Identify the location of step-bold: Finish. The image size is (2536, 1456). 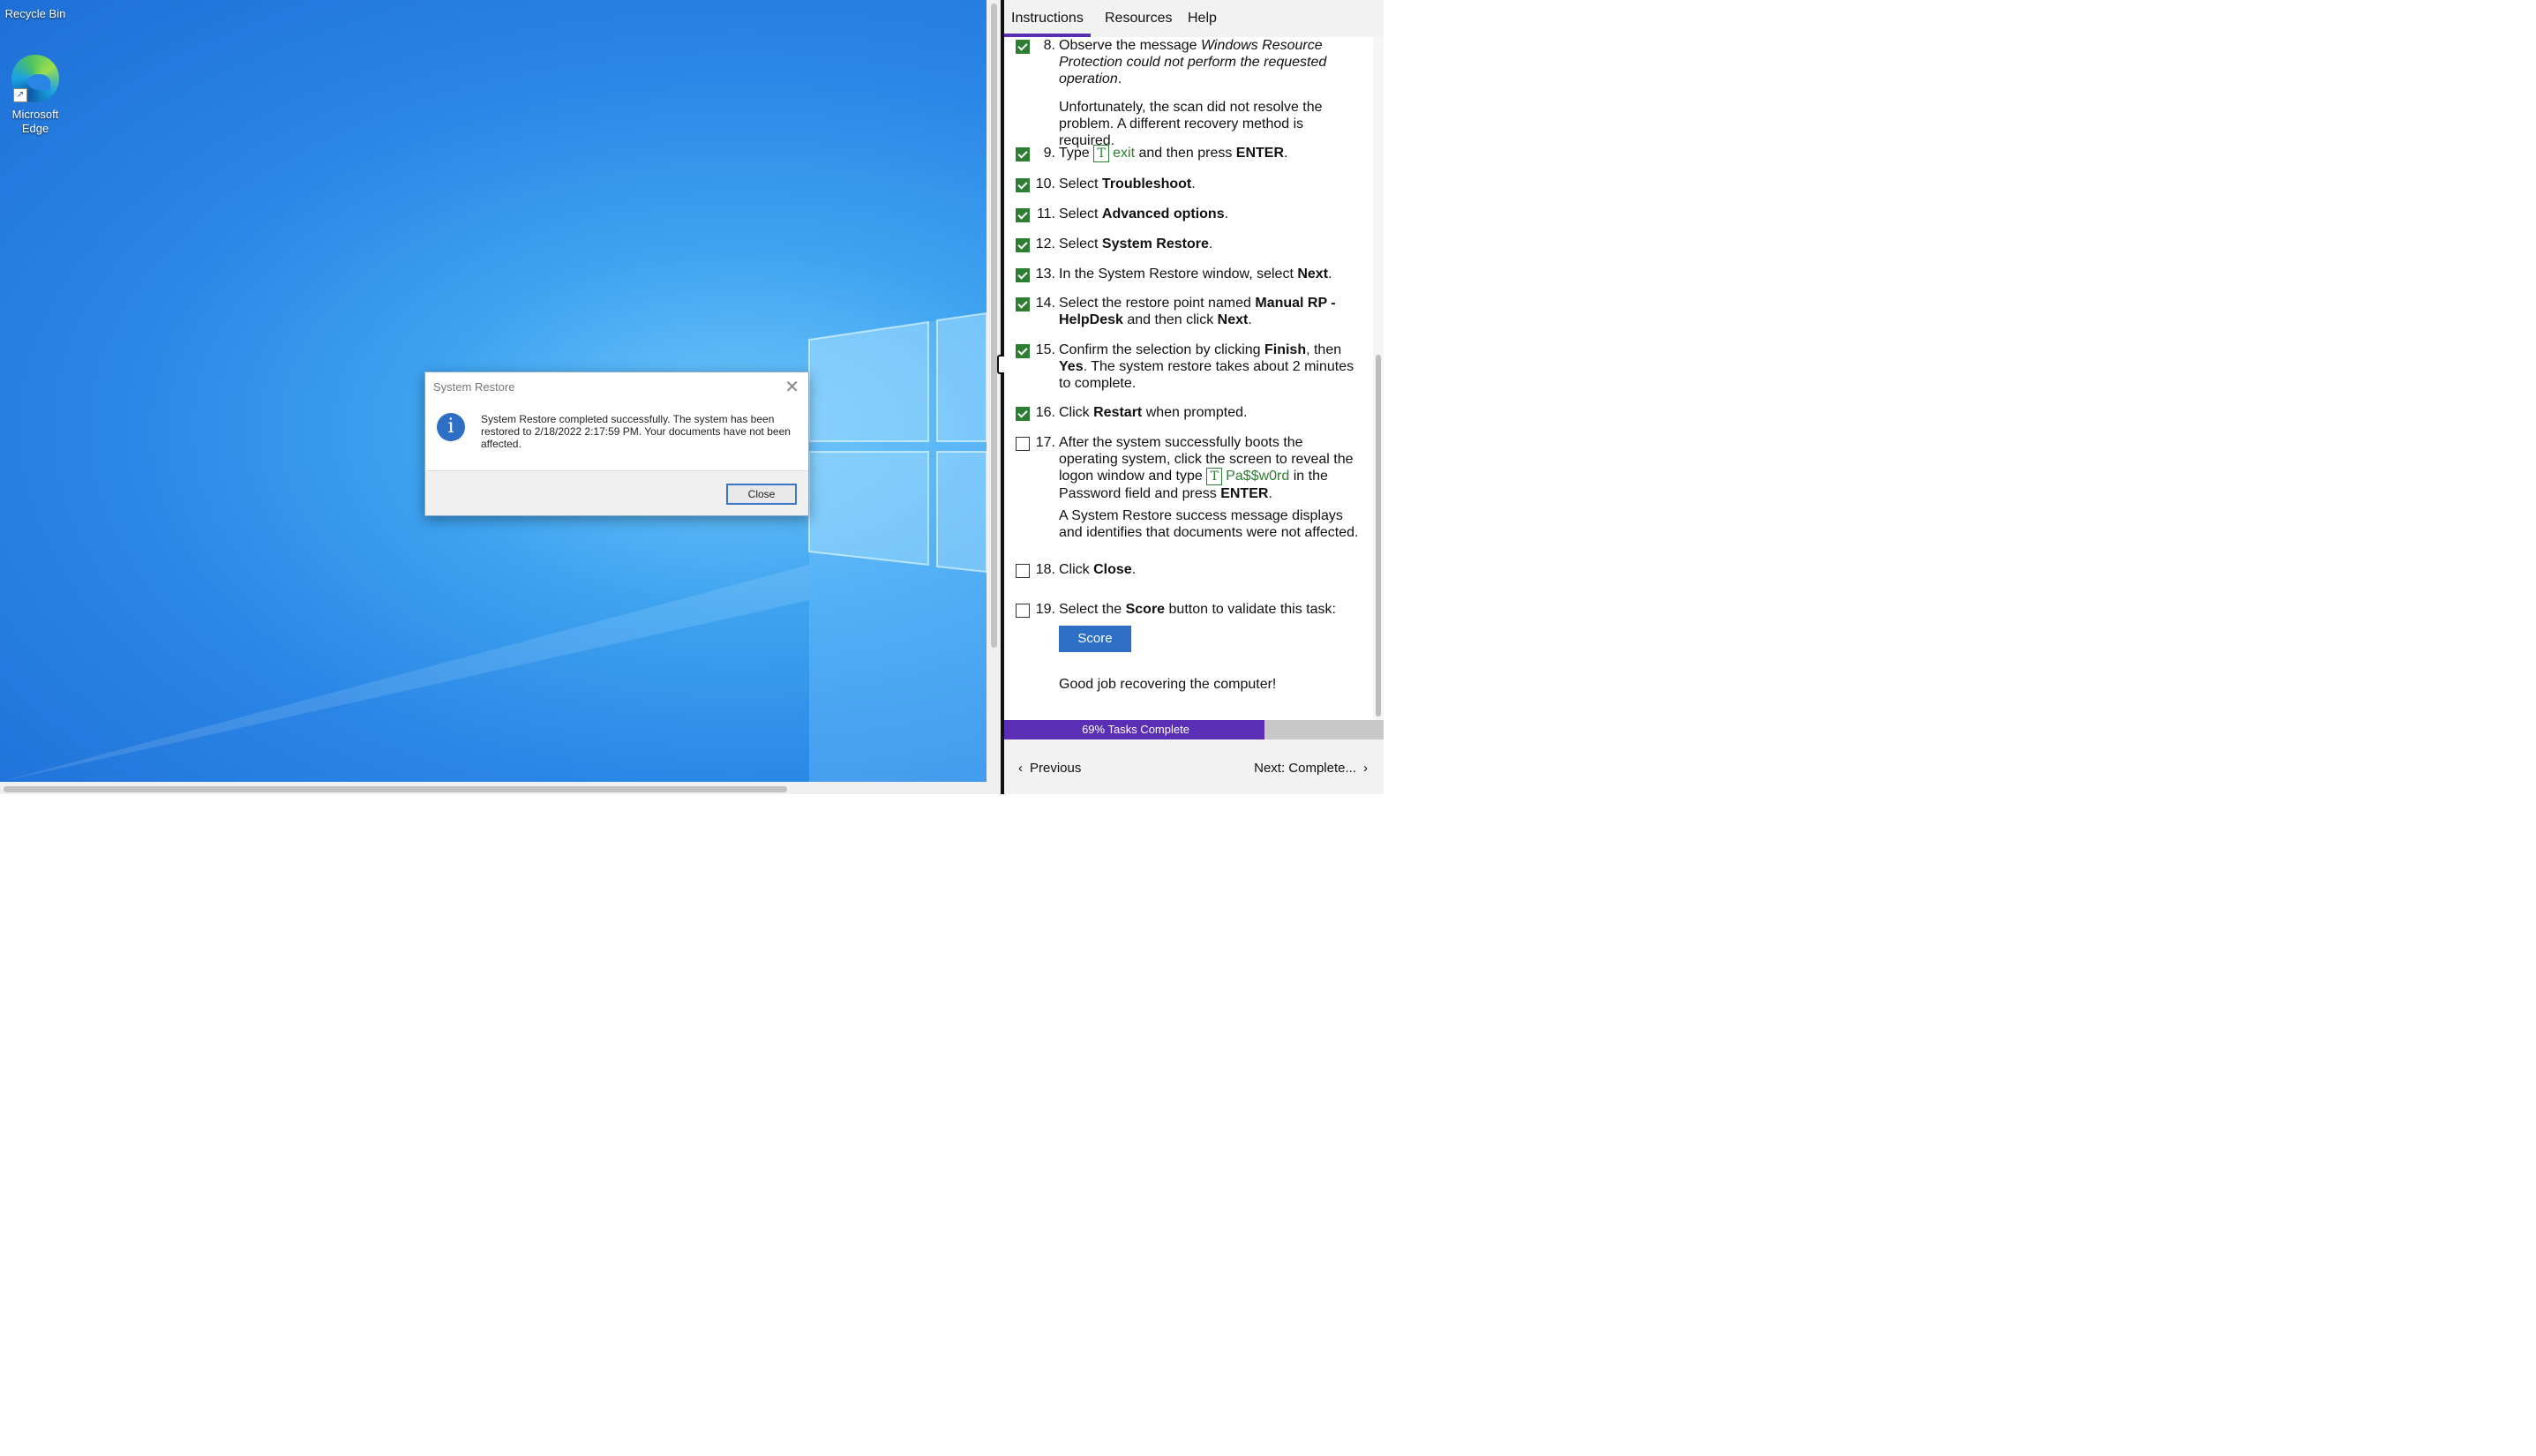
(1285, 349).